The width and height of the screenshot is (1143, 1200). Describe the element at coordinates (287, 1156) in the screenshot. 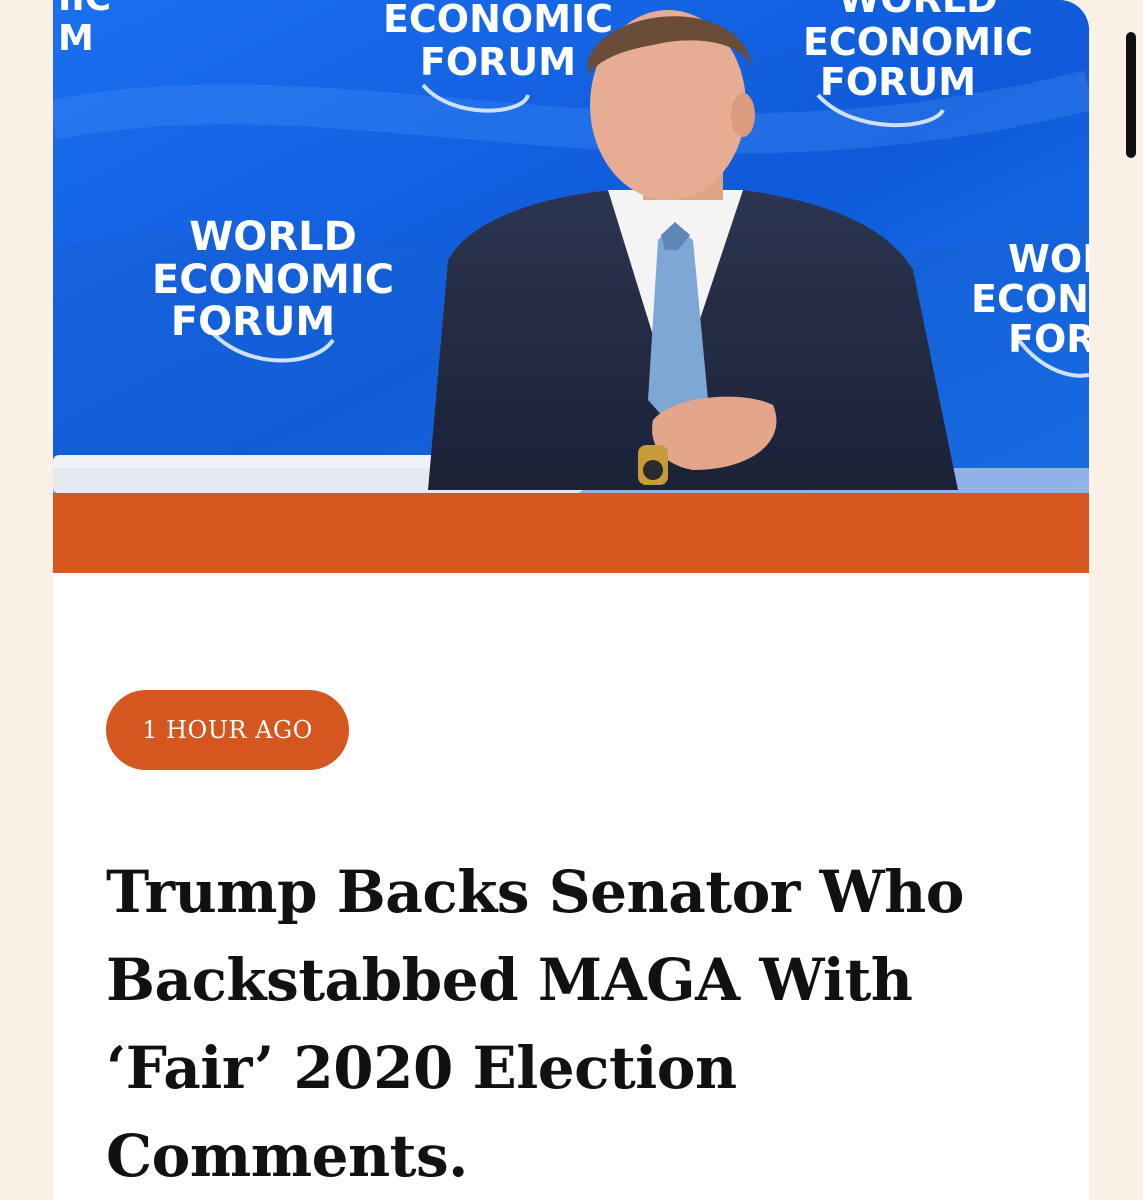

I see `headline-line-4: Comments.` at that location.